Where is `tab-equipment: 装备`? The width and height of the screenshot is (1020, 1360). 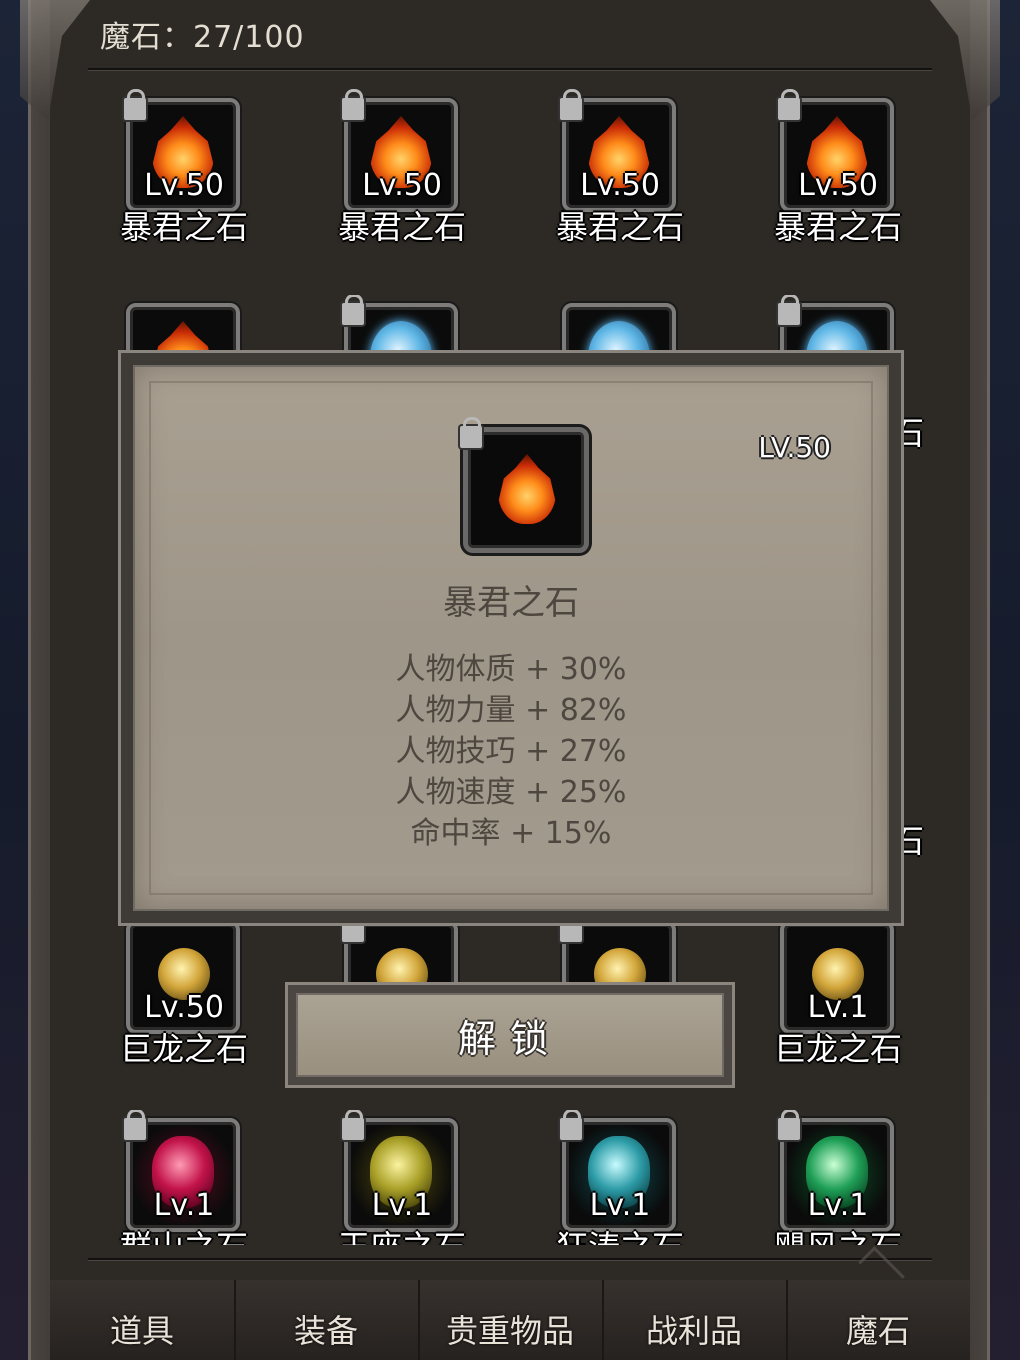
tab-equipment: 装备 is located at coordinates (326, 1329).